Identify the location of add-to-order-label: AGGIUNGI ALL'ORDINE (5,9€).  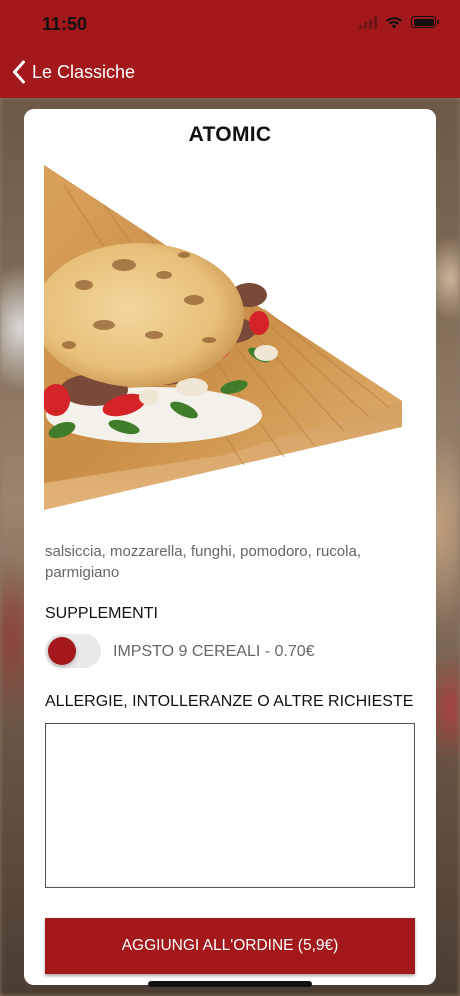
(230, 945).